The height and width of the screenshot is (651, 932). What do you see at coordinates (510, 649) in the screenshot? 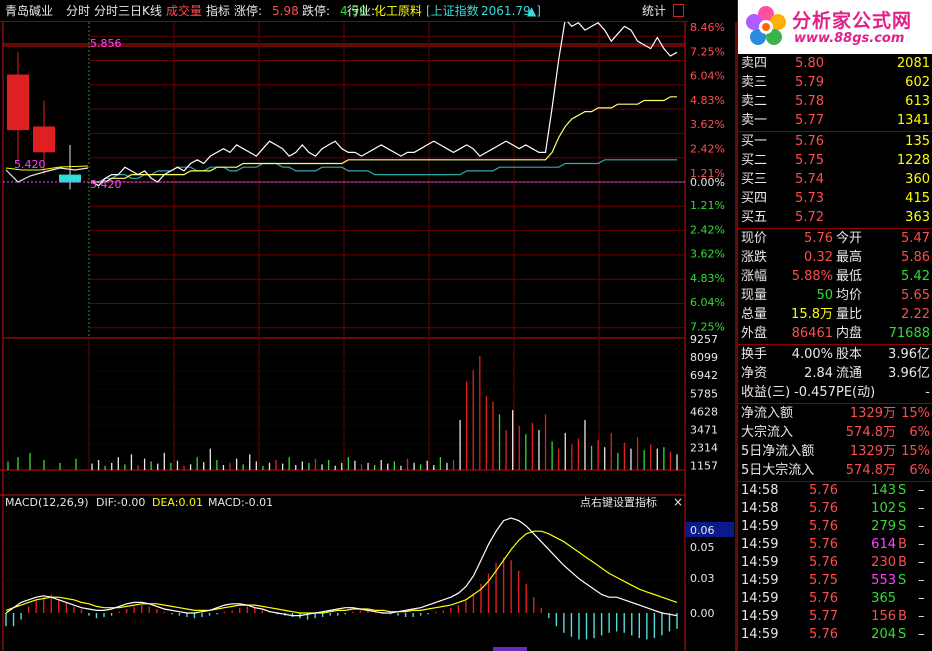
I see `scroll-marker` at bounding box center [510, 649].